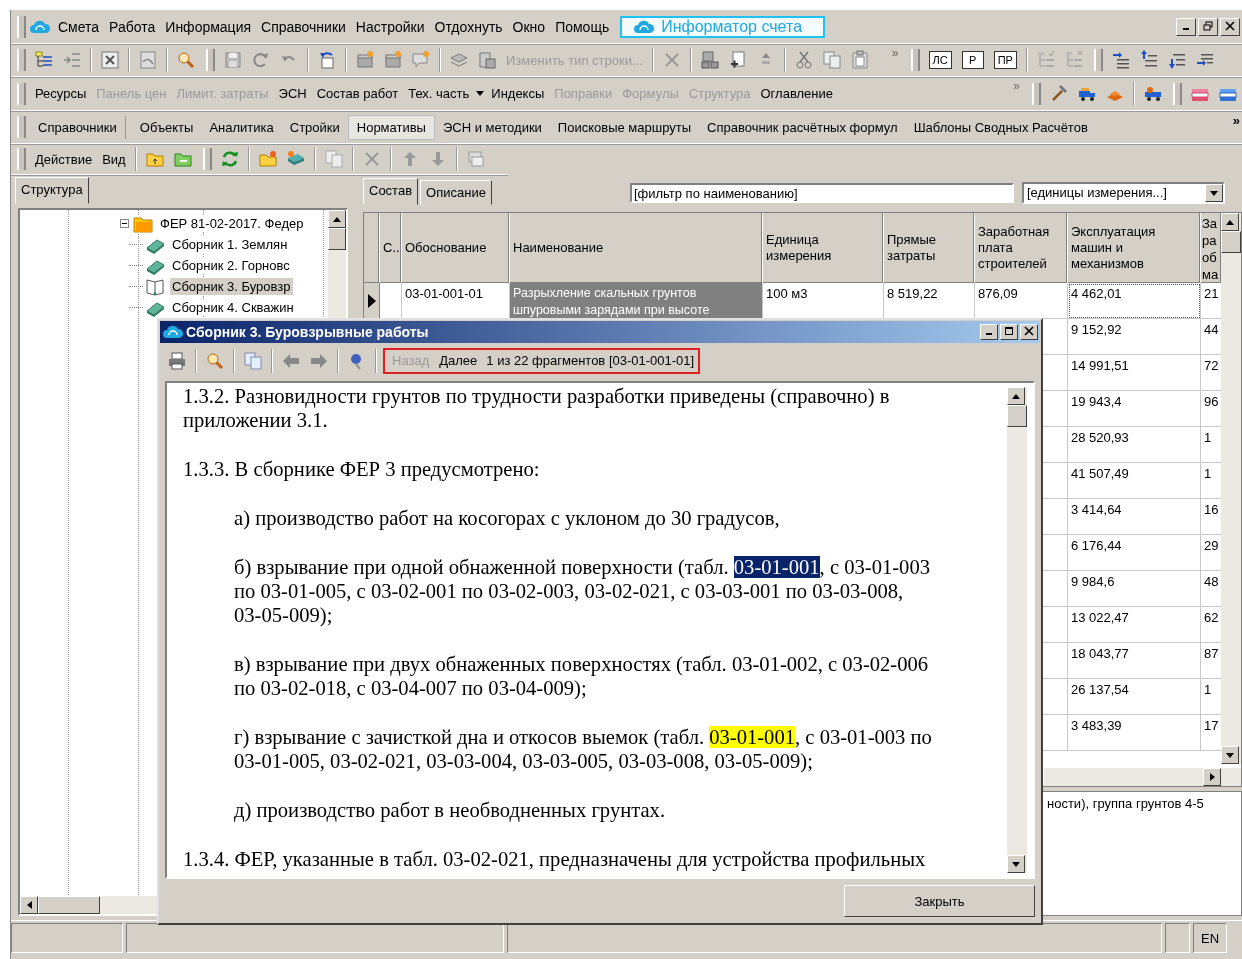 The height and width of the screenshot is (959, 1242). What do you see at coordinates (823, 248) in the screenshot?
I see `column-header: Единица измерения` at bounding box center [823, 248].